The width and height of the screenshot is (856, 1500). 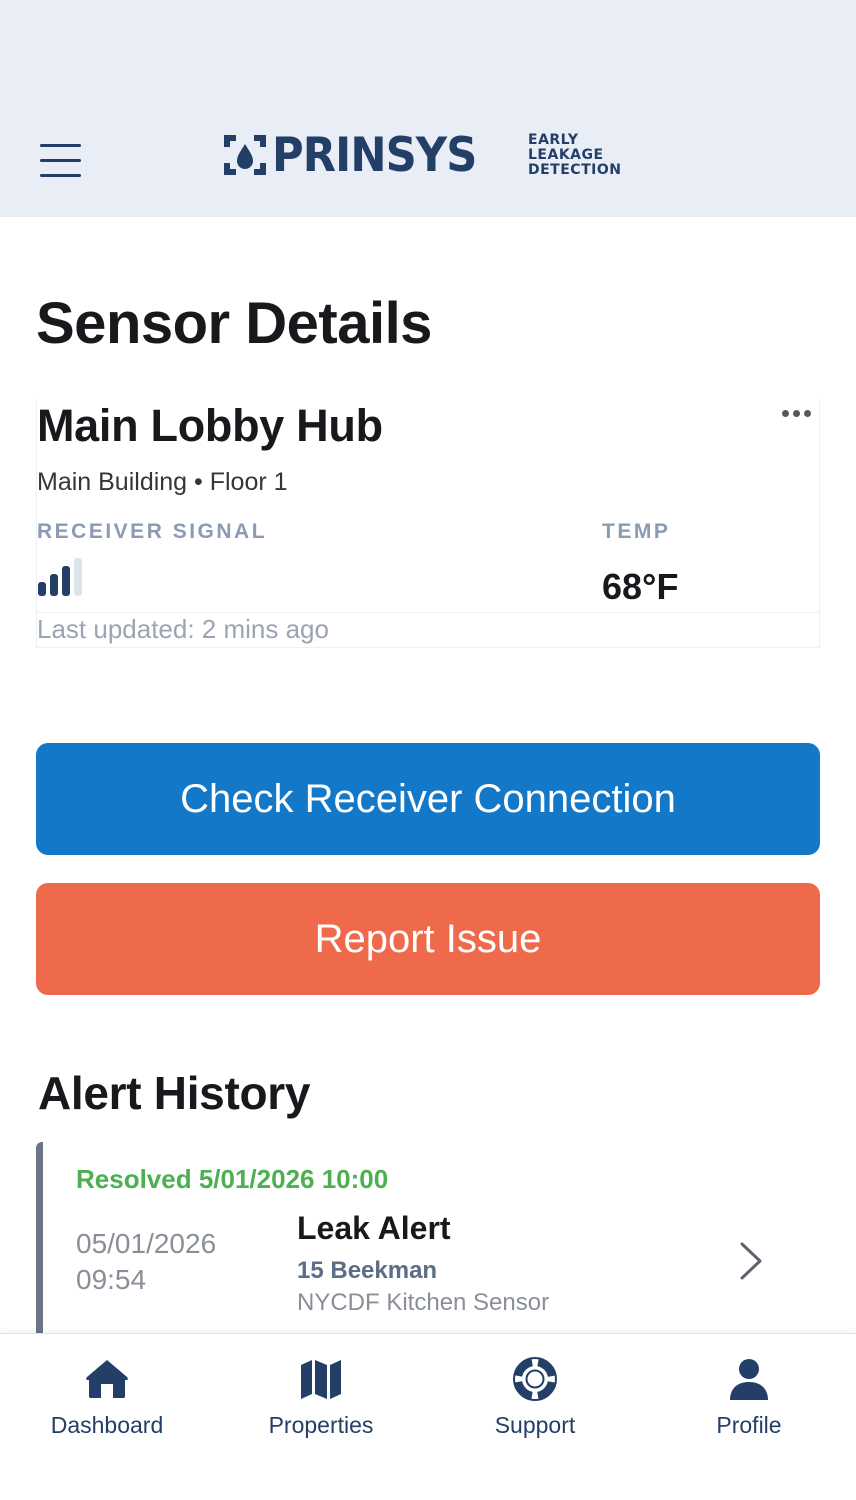 What do you see at coordinates (39, 1239) in the screenshot?
I see `alert-accent-bar` at bounding box center [39, 1239].